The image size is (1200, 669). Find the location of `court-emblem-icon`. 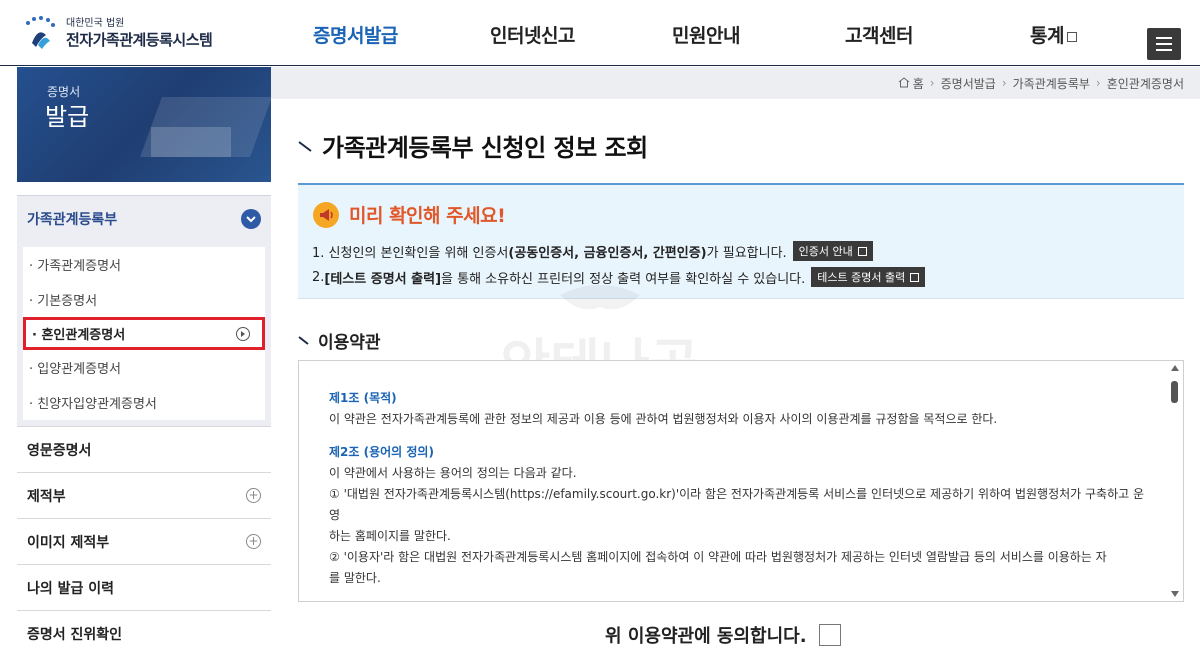

court-emblem-icon is located at coordinates (40, 33).